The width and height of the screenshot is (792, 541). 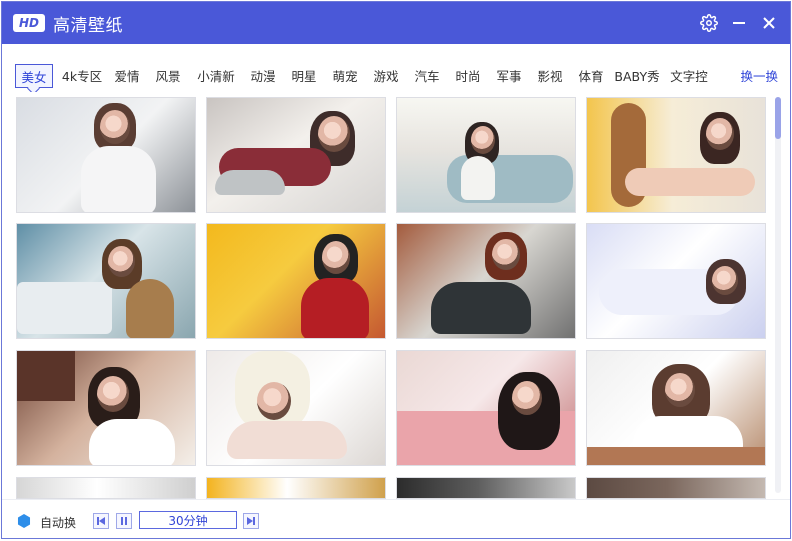 What do you see at coordinates (216, 75) in the screenshot?
I see `tab-fresh: 小清新` at bounding box center [216, 75].